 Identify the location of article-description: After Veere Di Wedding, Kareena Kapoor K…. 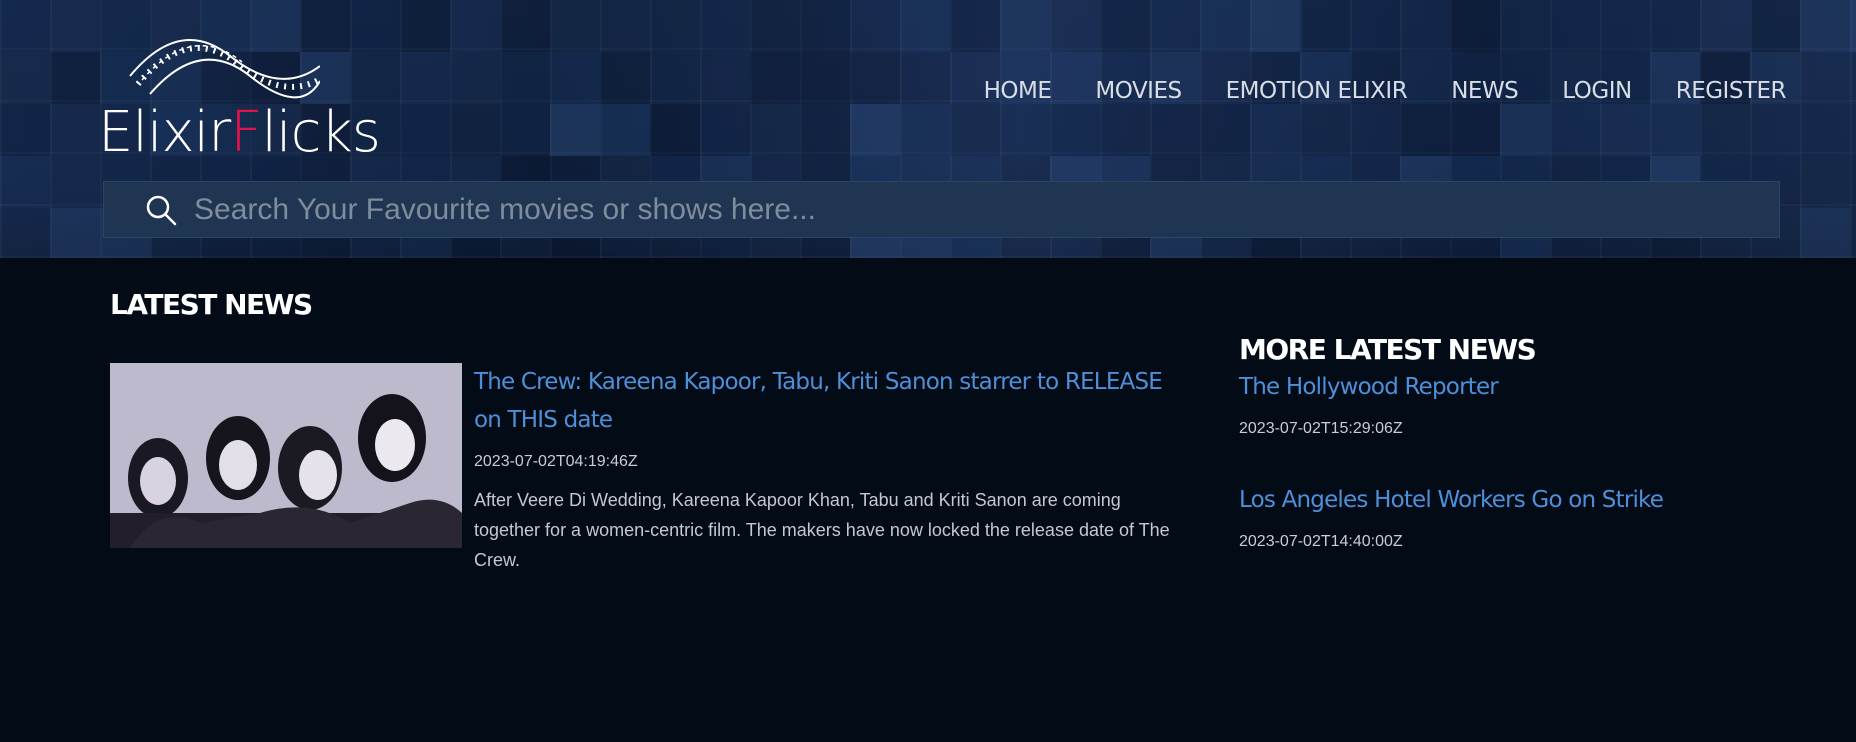
(822, 530).